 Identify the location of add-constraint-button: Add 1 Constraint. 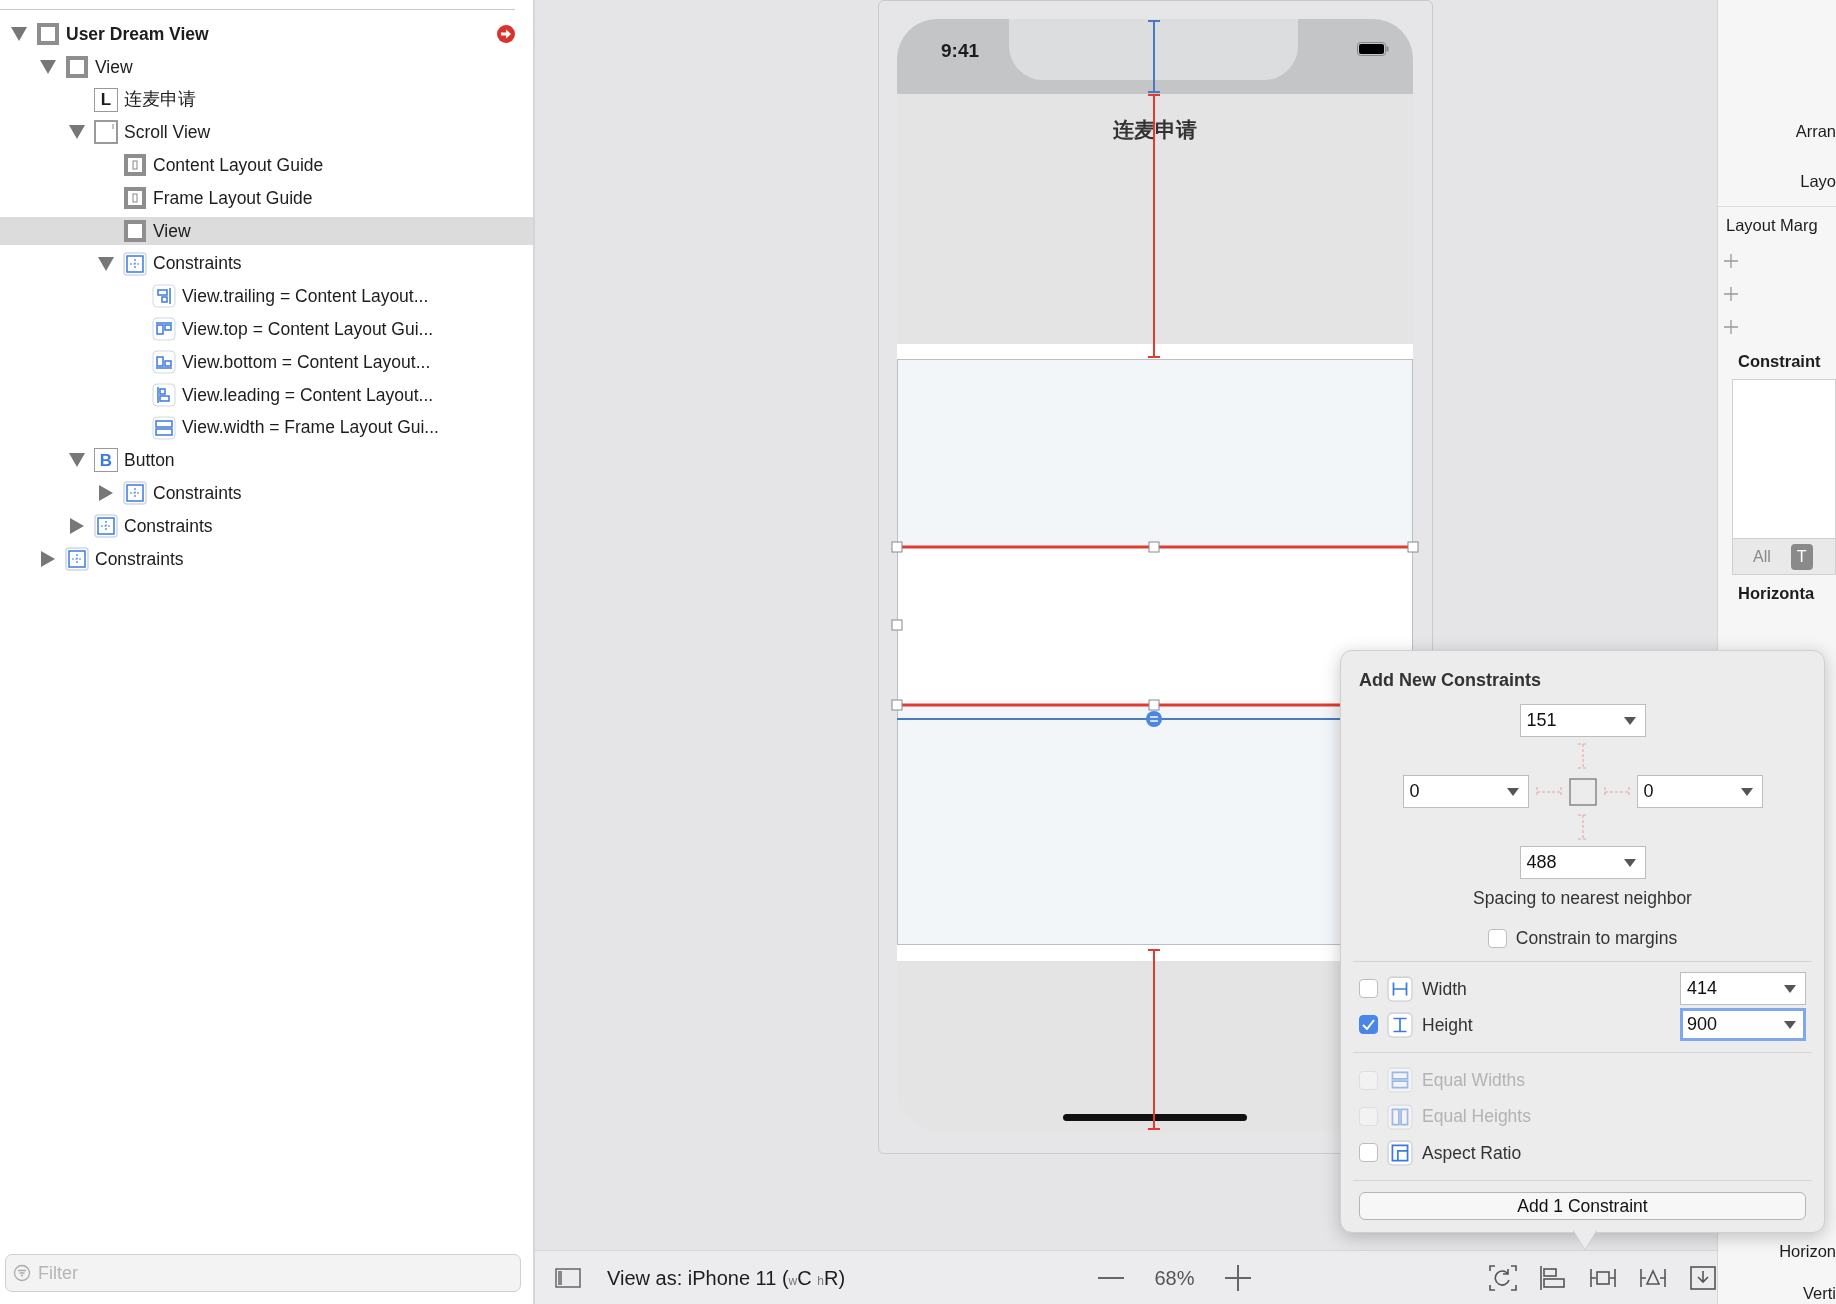
(1582, 1206).